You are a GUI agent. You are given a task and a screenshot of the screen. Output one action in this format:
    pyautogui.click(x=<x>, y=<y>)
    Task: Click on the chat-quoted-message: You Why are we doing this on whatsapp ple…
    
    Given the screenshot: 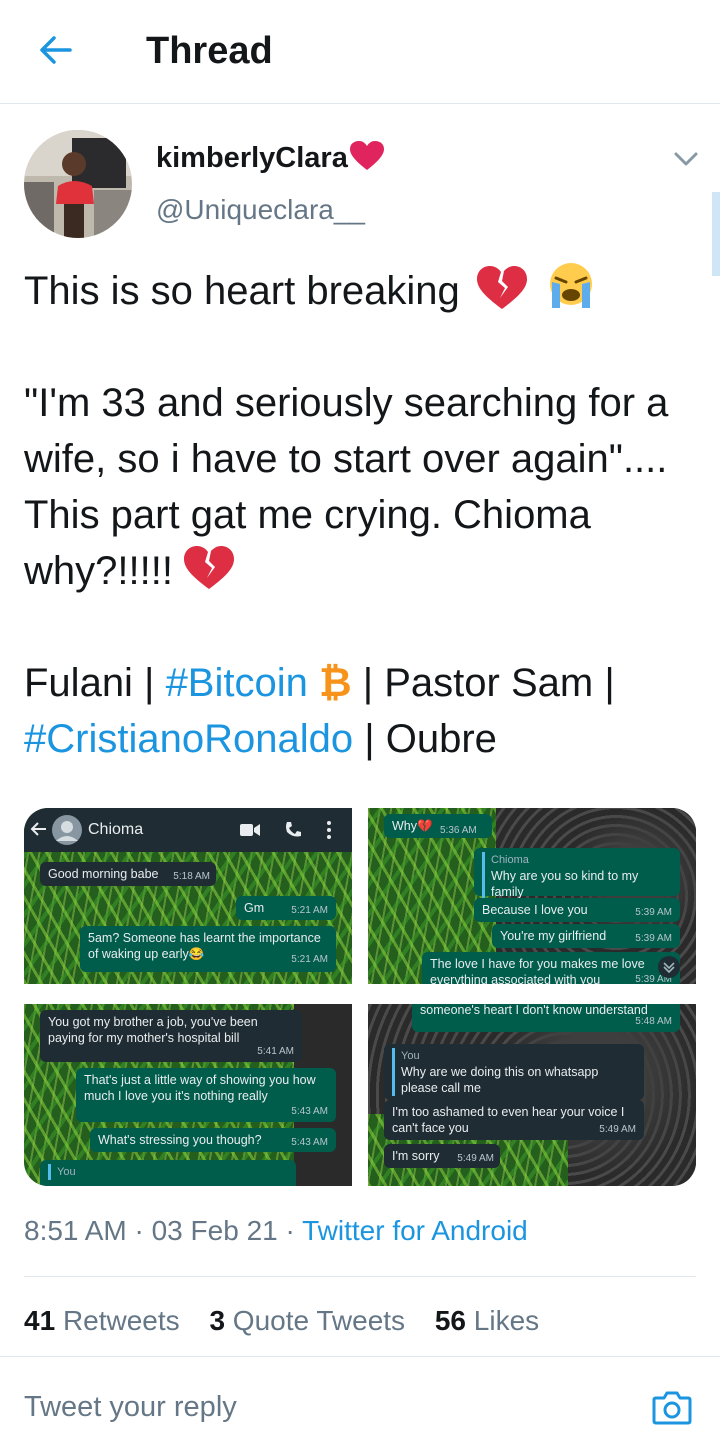 What is the action you would take?
    pyautogui.click(x=514, y=1072)
    